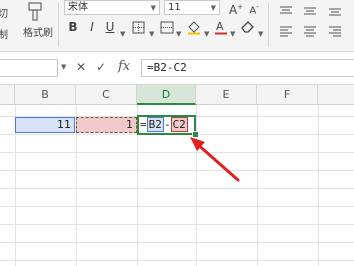 The width and height of the screenshot is (354, 266). I want to click on select-all-corner, so click(7, 95).